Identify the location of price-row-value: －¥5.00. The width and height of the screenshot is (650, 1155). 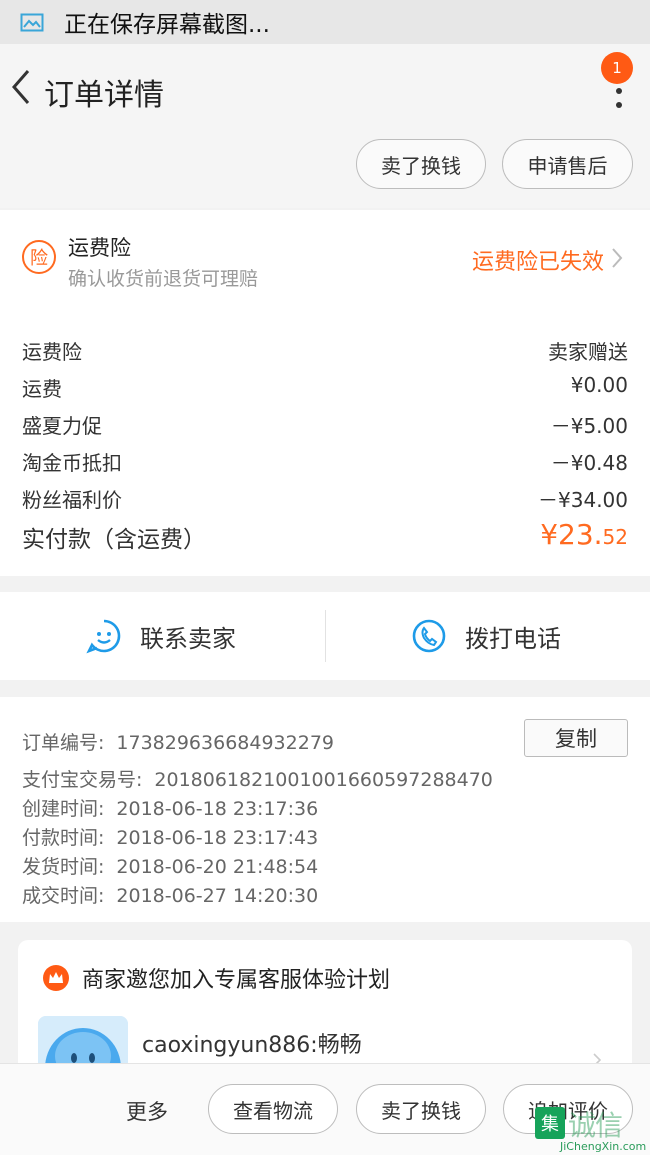
(589, 426).